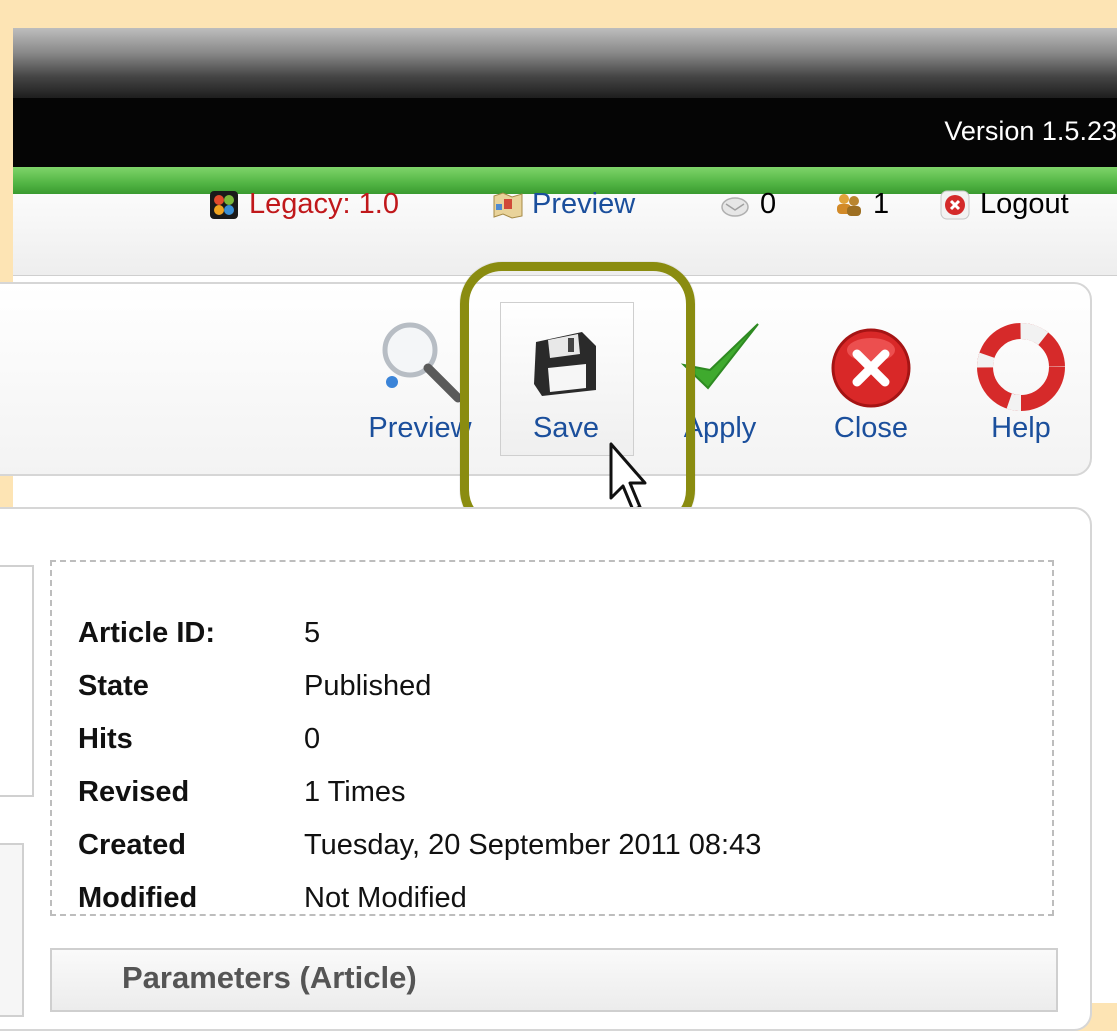 This screenshot has height=1031, width=1117. I want to click on messages-icon, so click(735, 205).